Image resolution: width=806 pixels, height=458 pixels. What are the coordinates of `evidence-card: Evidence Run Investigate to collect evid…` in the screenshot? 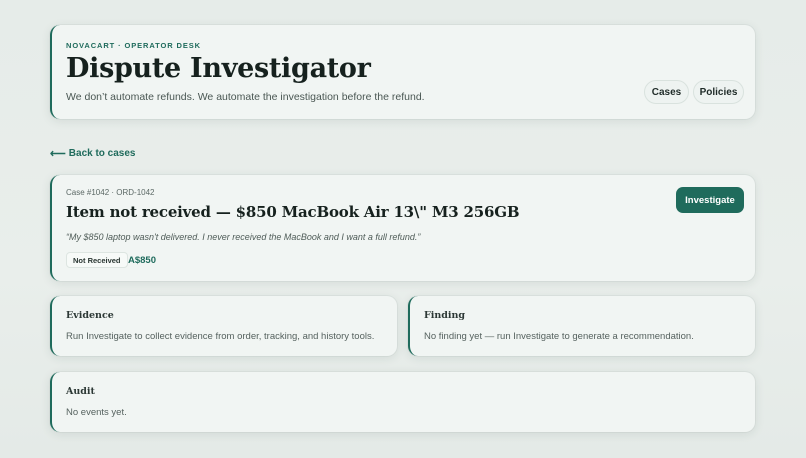 It's located at (223, 326).